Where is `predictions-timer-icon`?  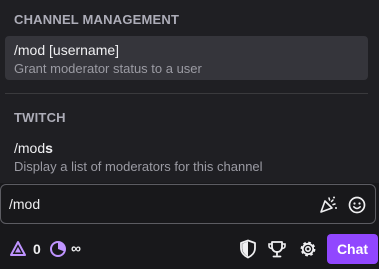
predictions-timer-icon is located at coordinates (58, 249).